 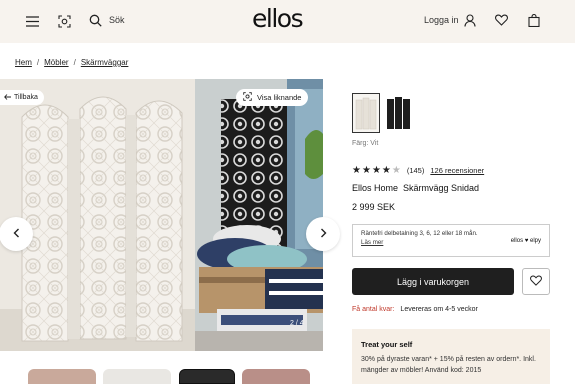 I want to click on product-price: 2 999 SEK, so click(x=374, y=207).